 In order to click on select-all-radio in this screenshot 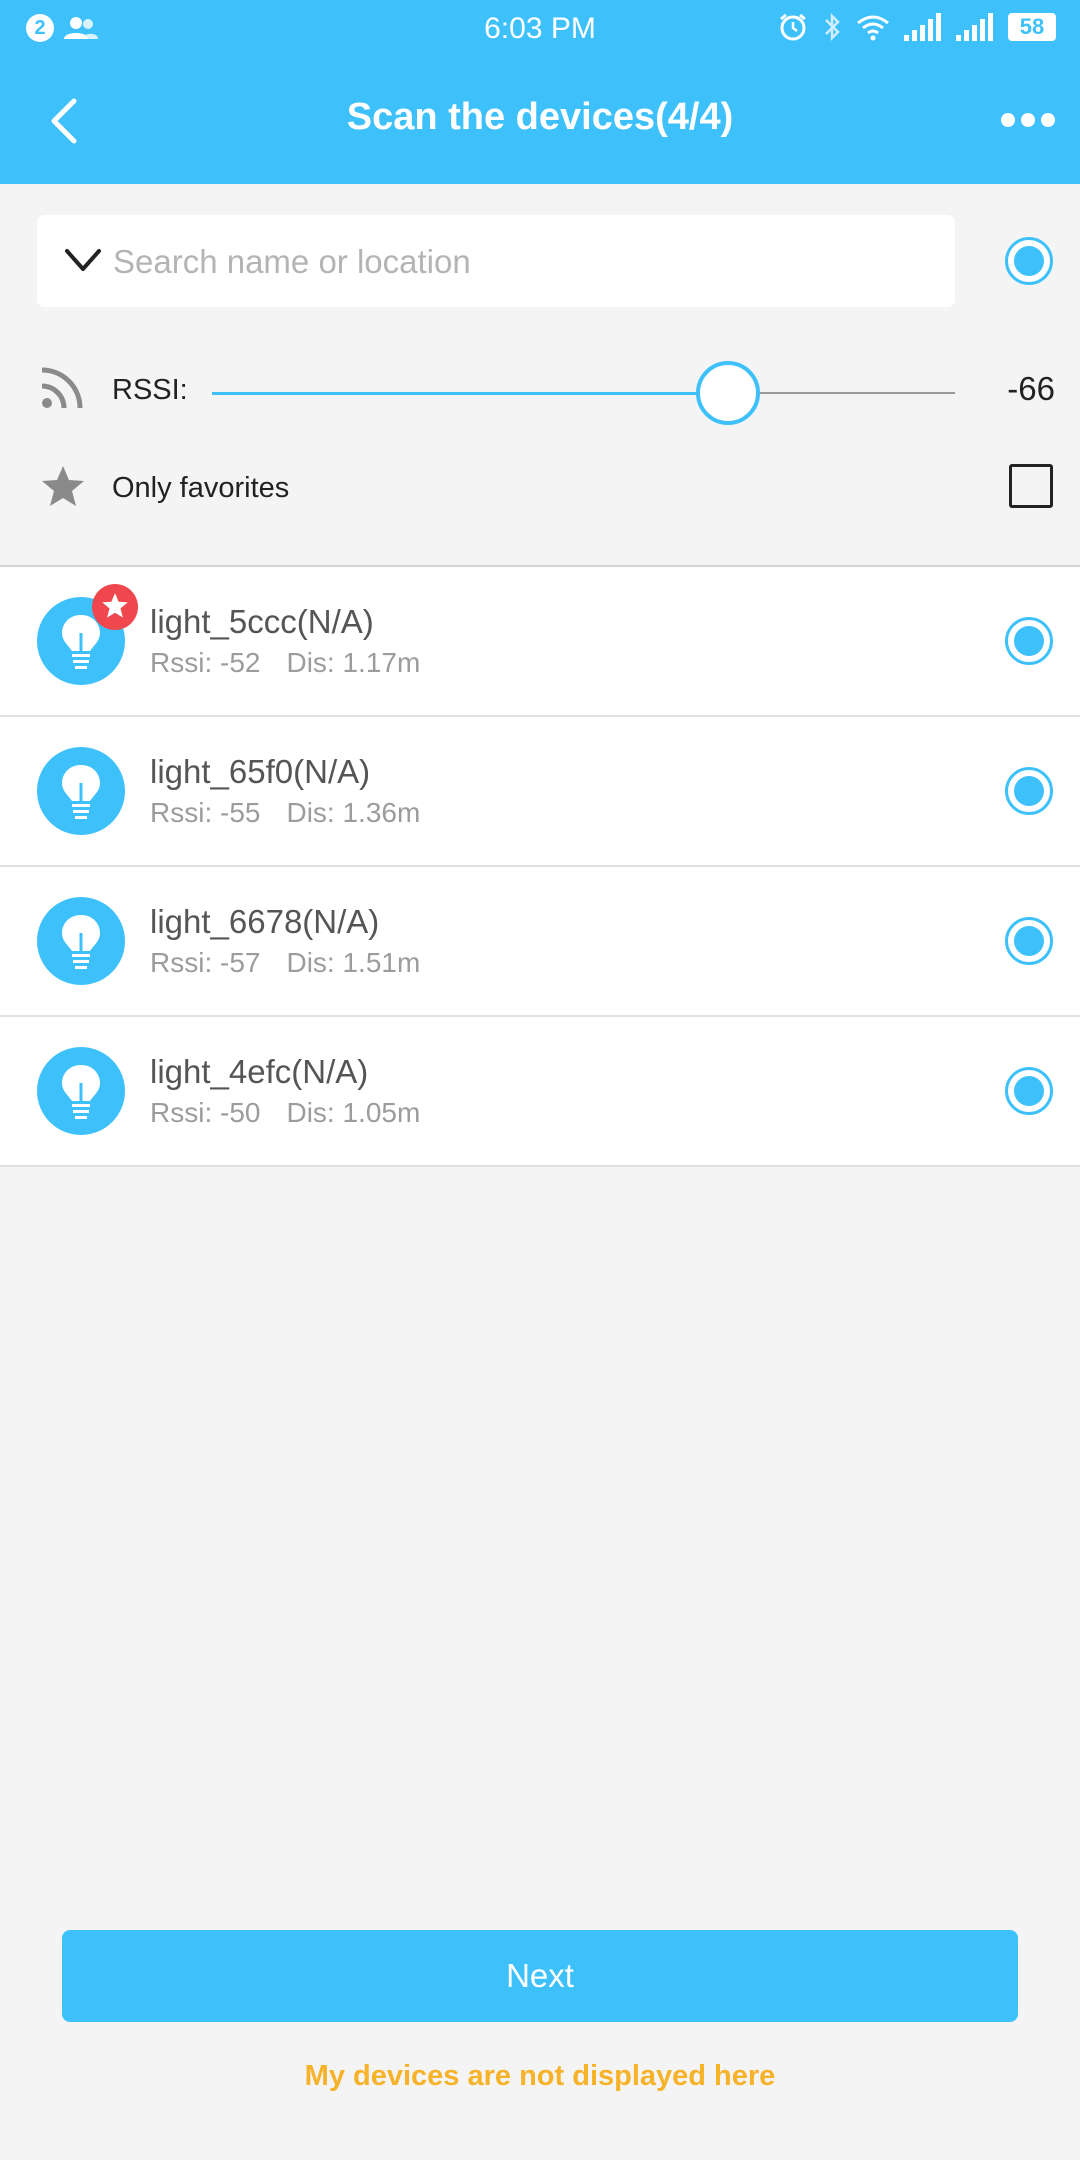, I will do `click(1029, 261)`.